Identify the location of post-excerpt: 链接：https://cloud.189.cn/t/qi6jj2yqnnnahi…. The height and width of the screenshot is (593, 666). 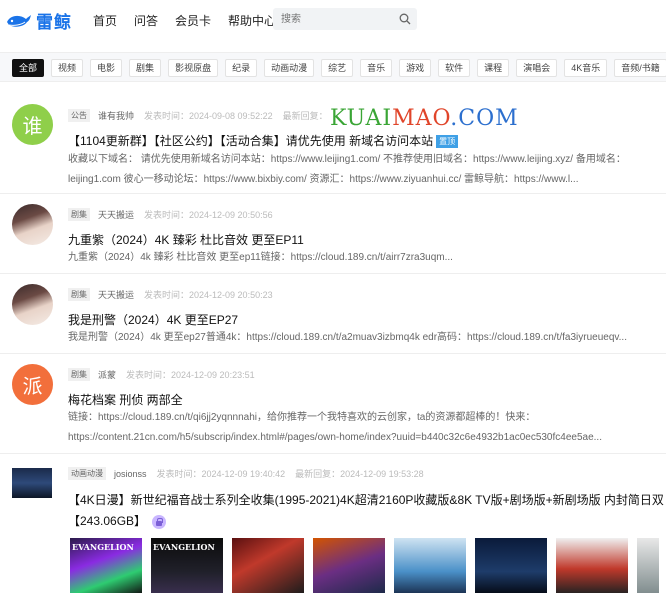
(335, 427).